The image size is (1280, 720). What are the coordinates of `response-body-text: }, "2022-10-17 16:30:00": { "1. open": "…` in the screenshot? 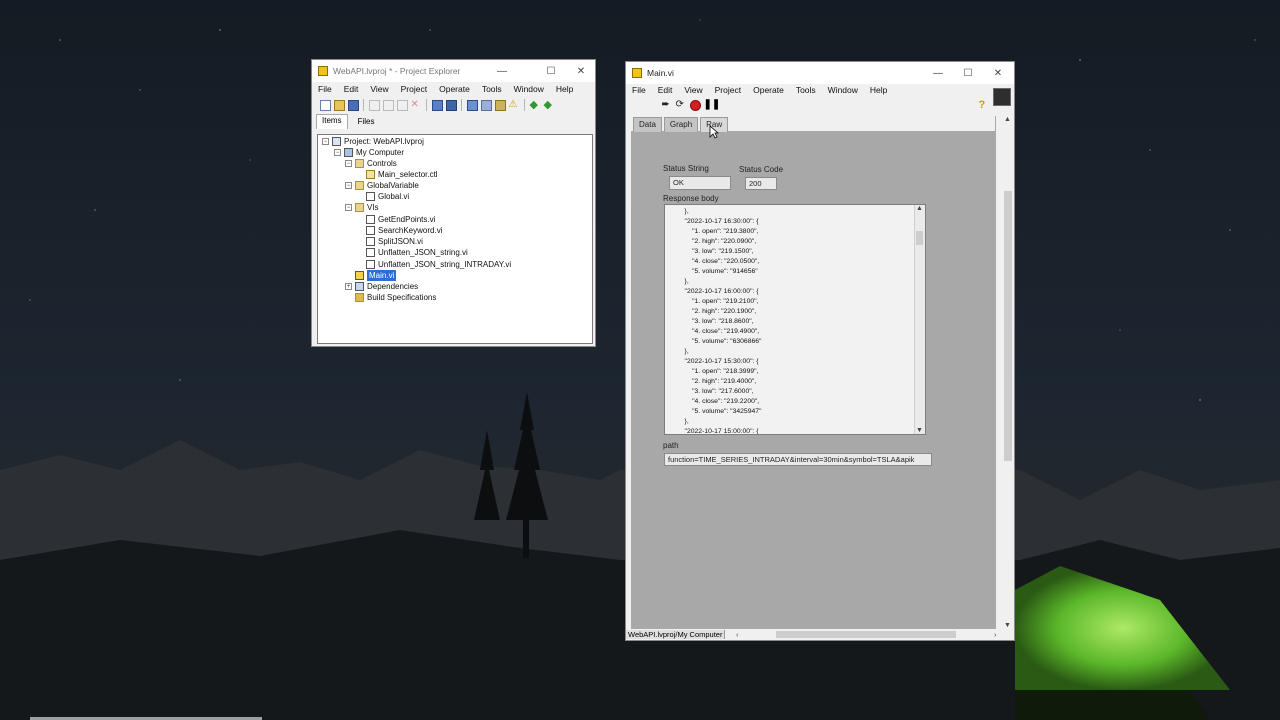 It's located at (723, 321).